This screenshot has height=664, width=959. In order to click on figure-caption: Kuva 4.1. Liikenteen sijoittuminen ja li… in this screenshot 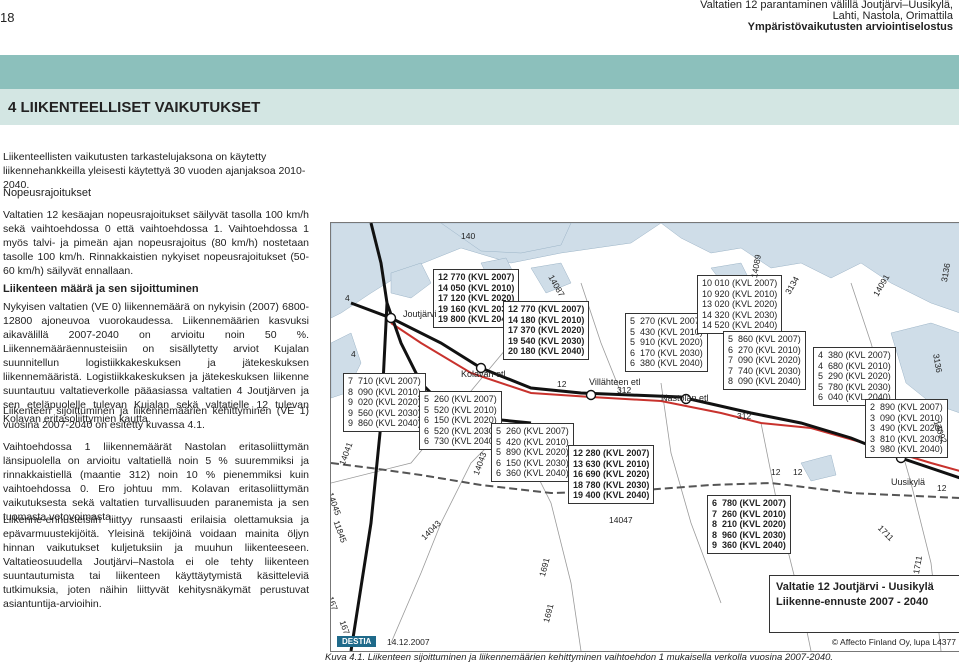, I will do `click(579, 657)`.